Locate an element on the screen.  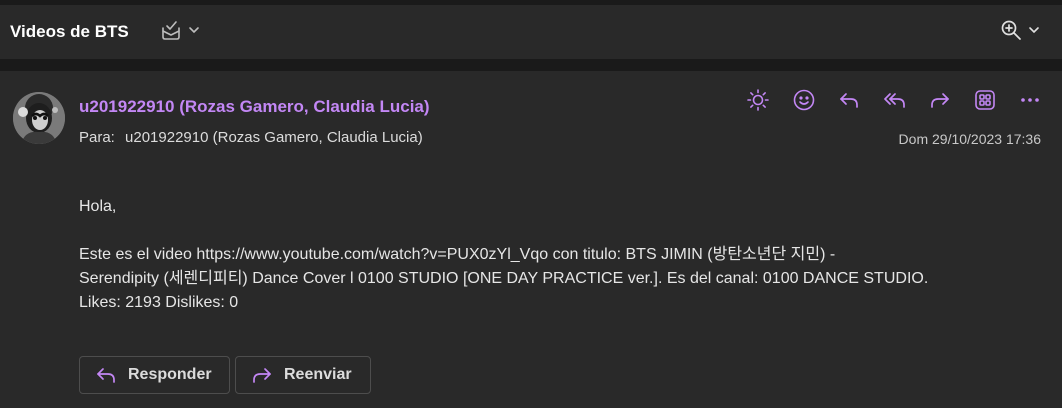
reply-label: Responder is located at coordinates (170, 374).